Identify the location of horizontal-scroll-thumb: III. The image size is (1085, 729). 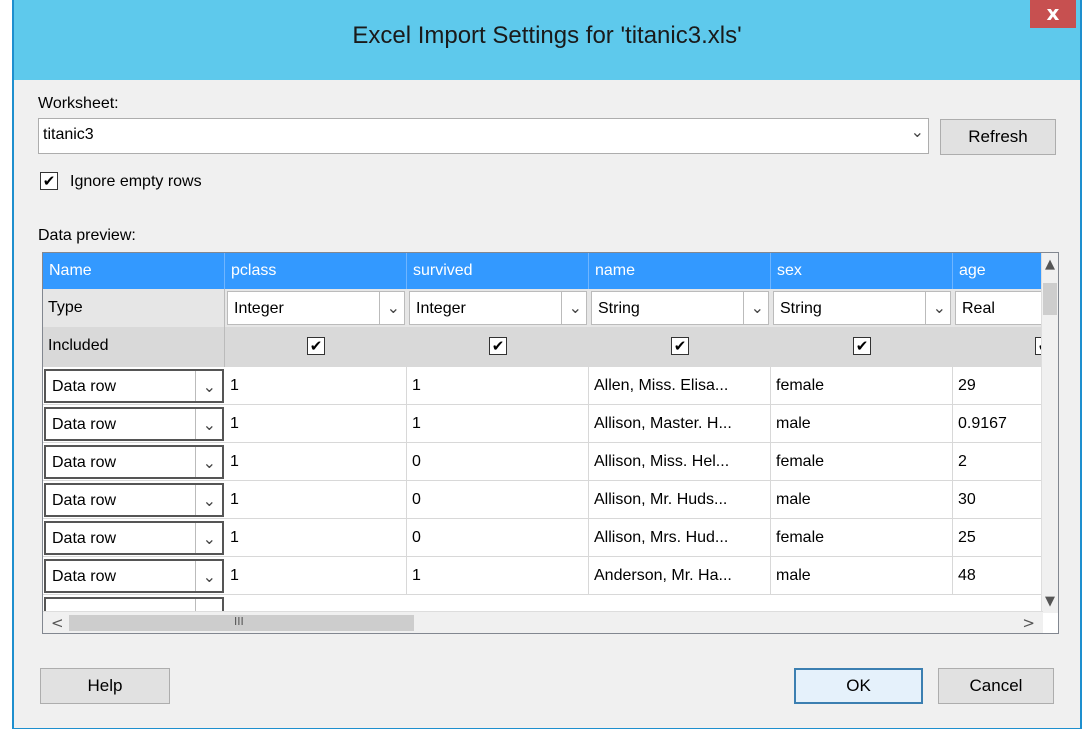
(241, 623).